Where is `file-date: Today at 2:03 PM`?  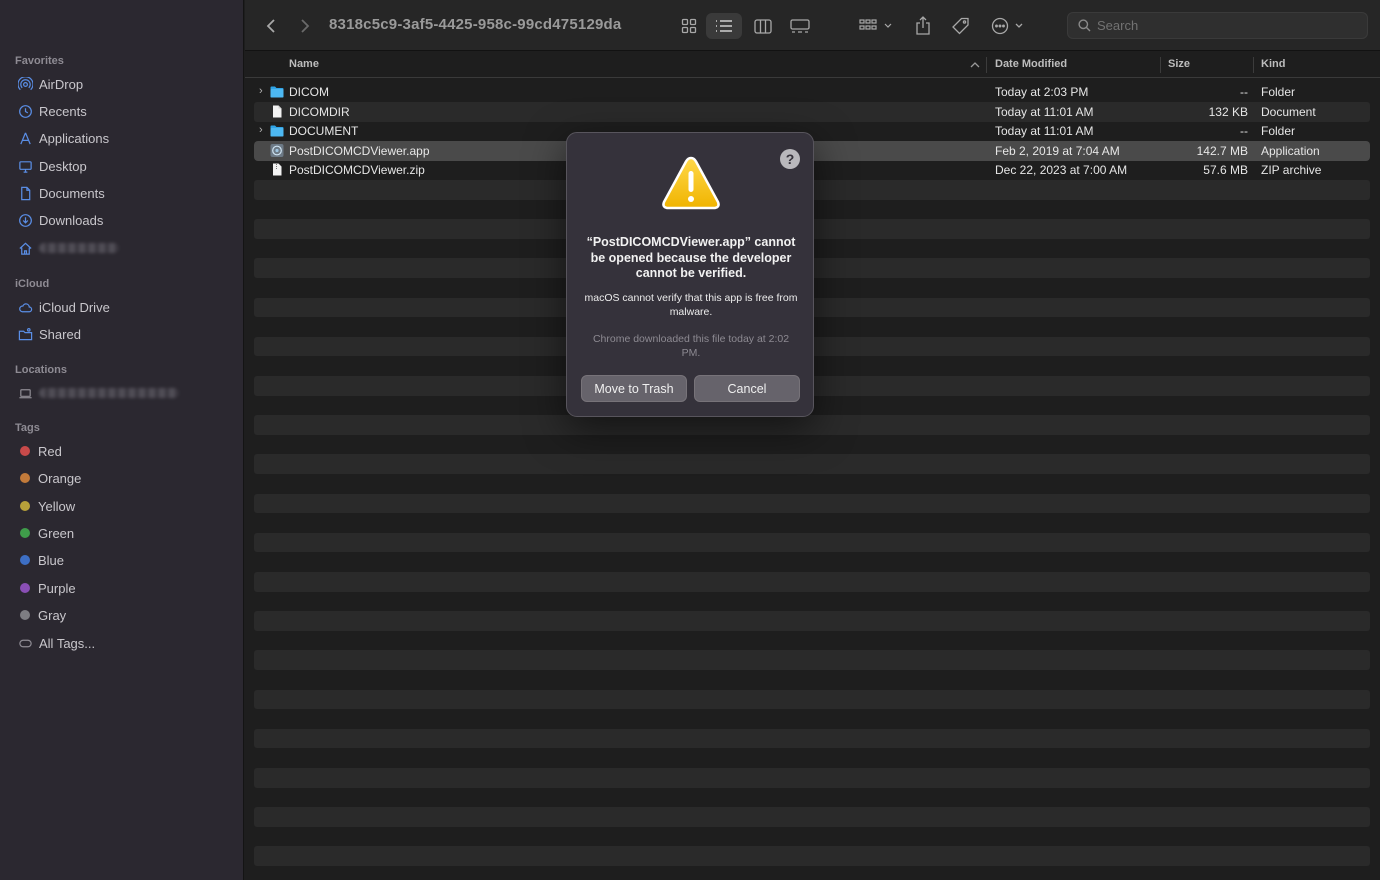 file-date: Today at 2:03 PM is located at coordinates (1042, 92).